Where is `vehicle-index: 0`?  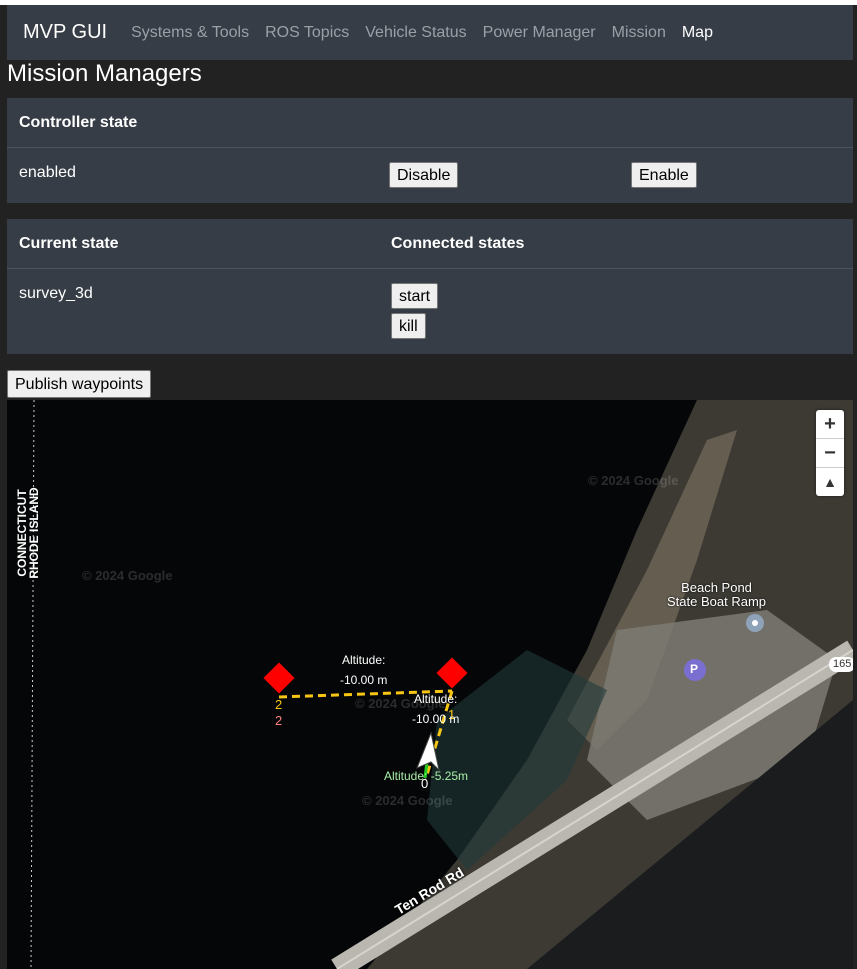
vehicle-index: 0 is located at coordinates (425, 783).